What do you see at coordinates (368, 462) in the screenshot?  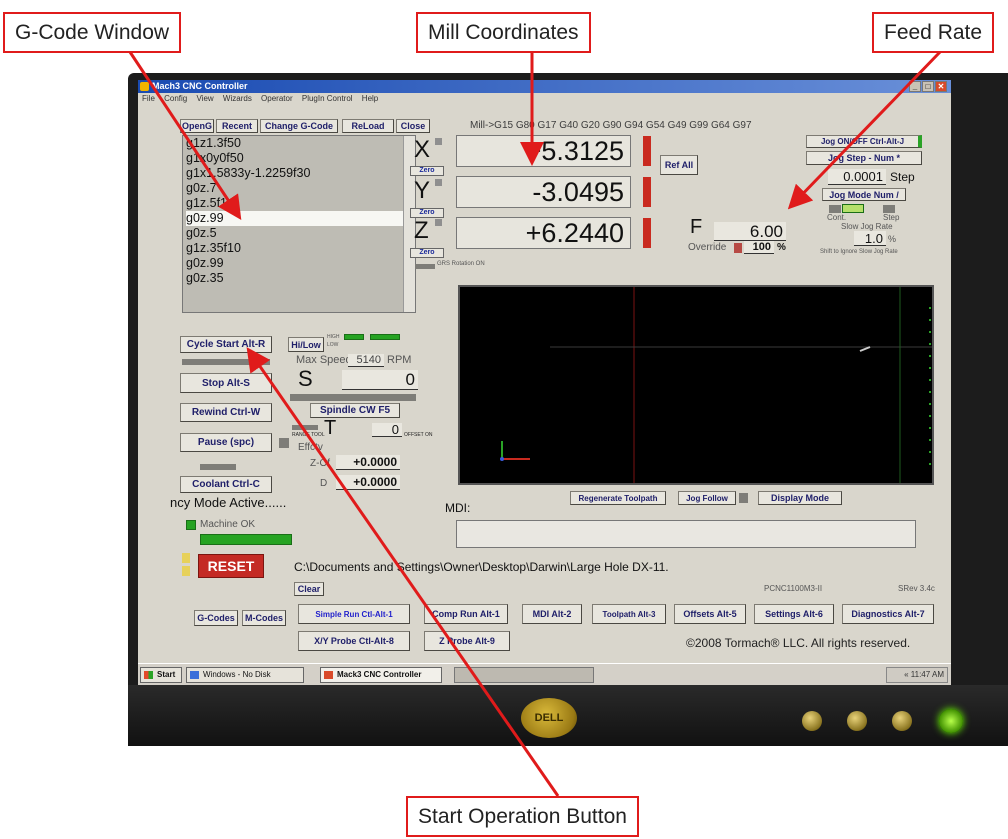 I see `z-offset-value: +0.0000` at bounding box center [368, 462].